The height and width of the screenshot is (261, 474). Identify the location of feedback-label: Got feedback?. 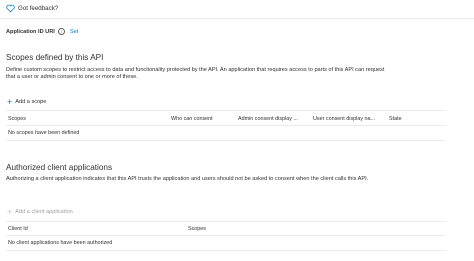
(38, 8).